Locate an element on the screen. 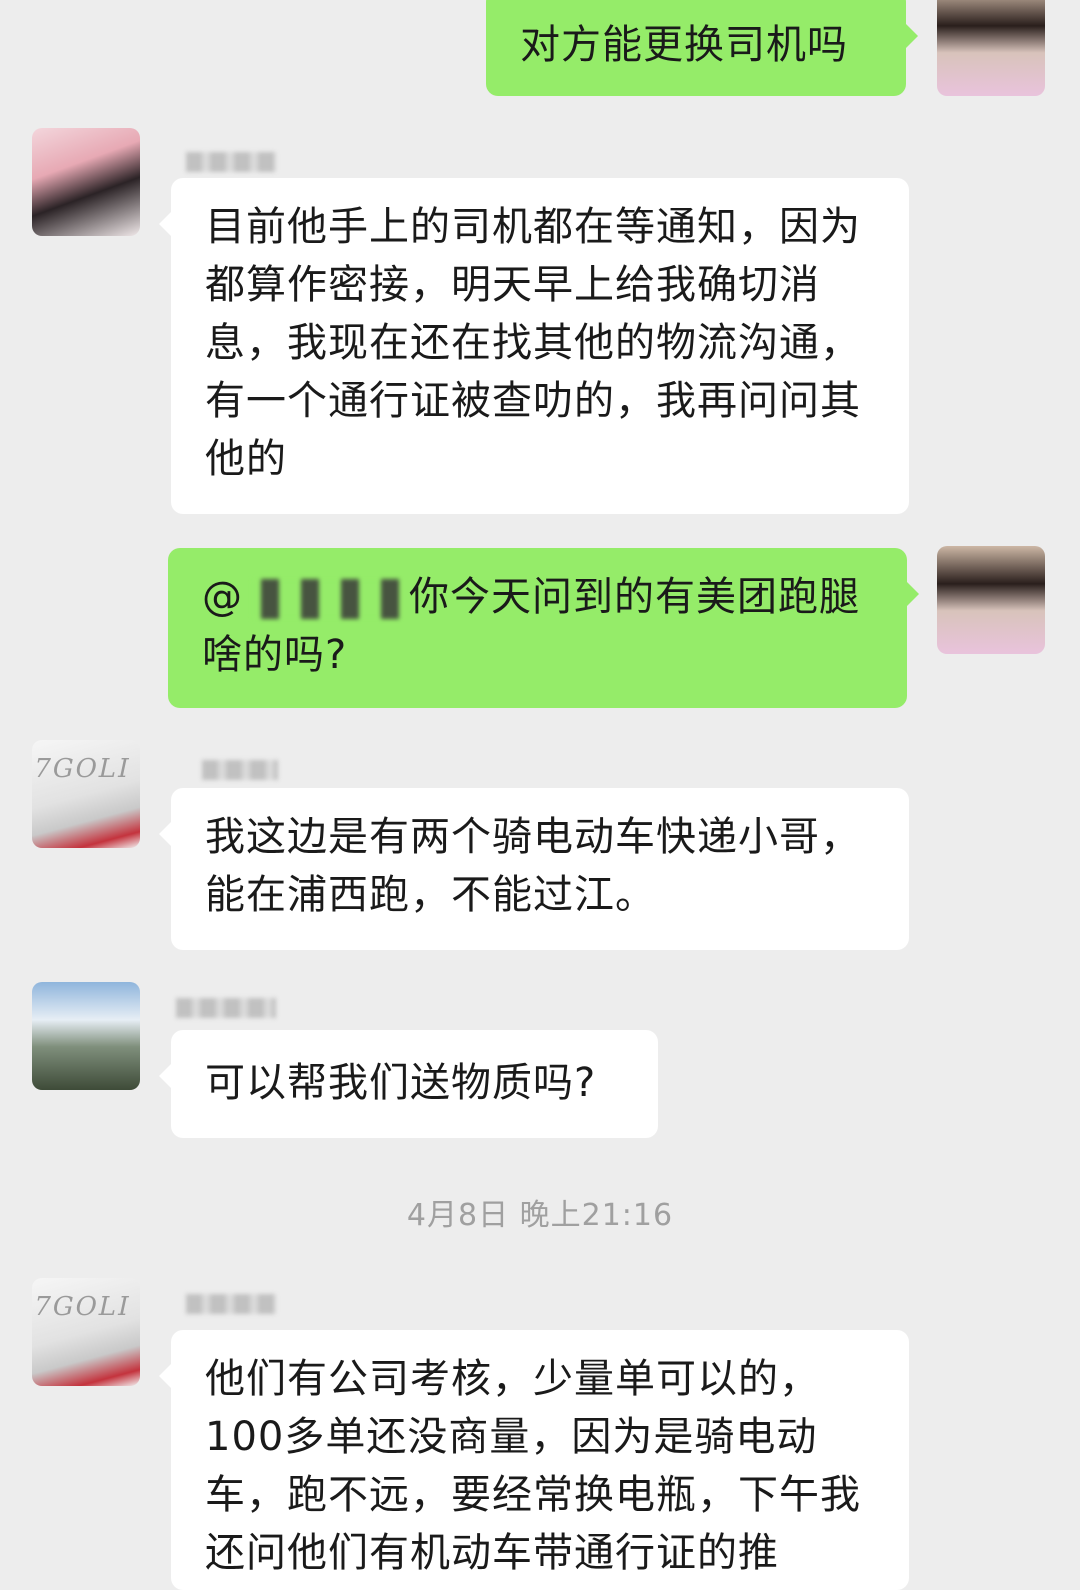 The image size is (1080, 1590). chat-message-received: 7GOLI 我这边是有两个骑电动车快递小哥，能在浦西跑，不能过江。 is located at coordinates (540, 847).